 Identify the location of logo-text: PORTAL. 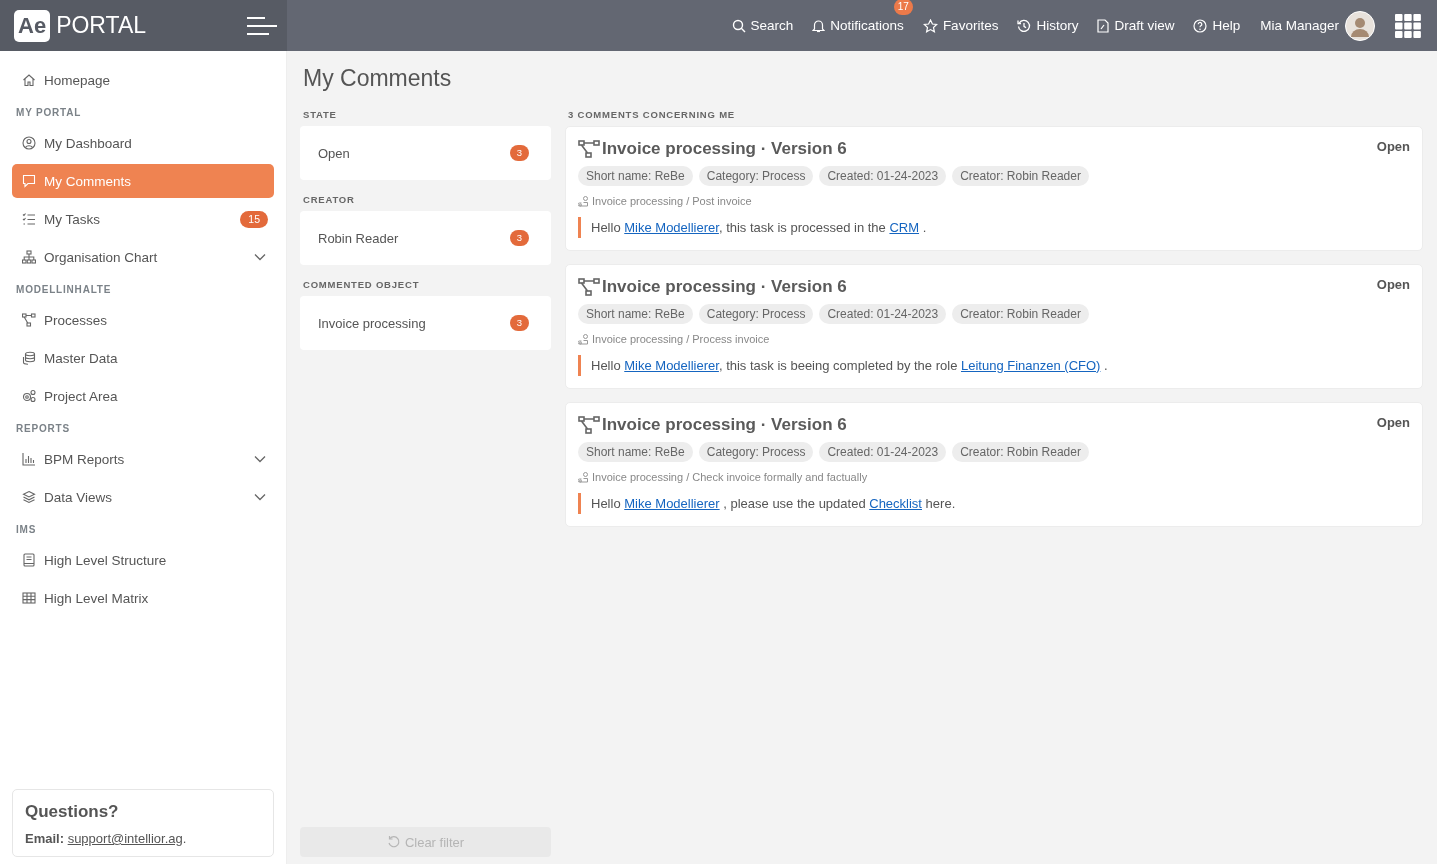
(102, 25).